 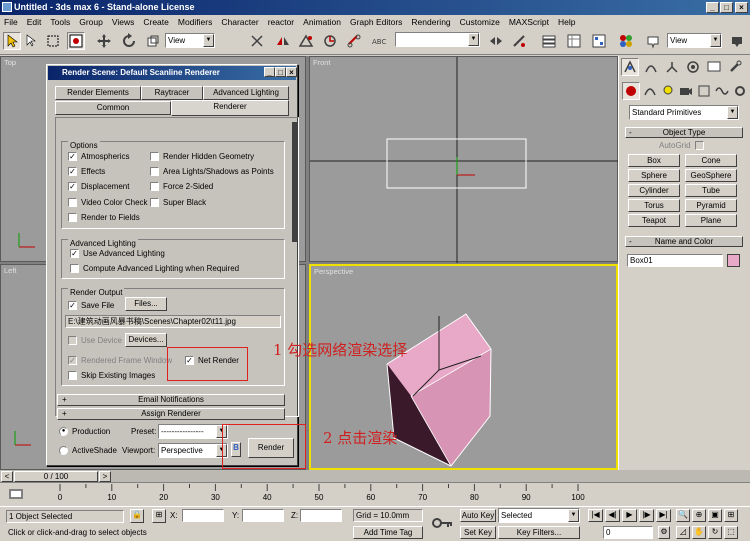 I want to click on menu-graph-editors: Graph Editors, so click(x=376, y=22).